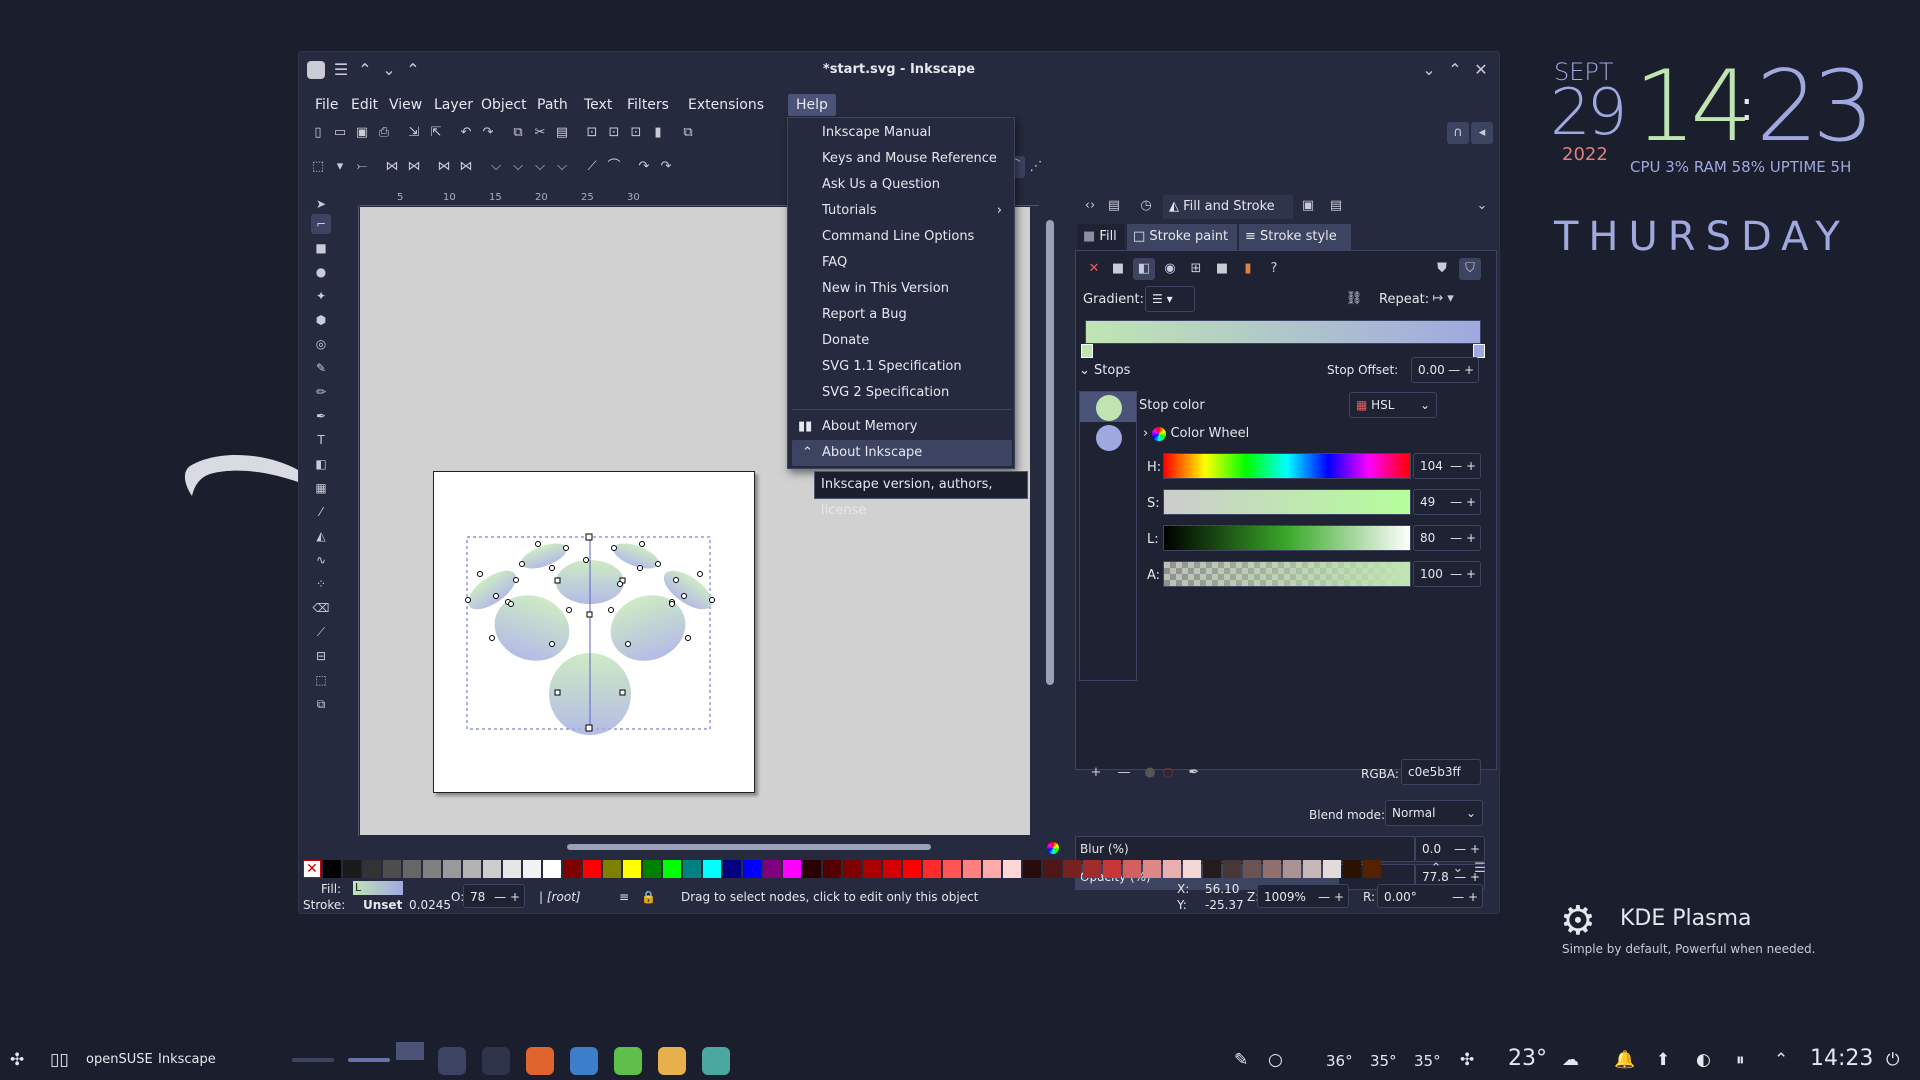  Describe the element at coordinates (414, 133) in the screenshot. I see `import-icon: ⇲` at that location.